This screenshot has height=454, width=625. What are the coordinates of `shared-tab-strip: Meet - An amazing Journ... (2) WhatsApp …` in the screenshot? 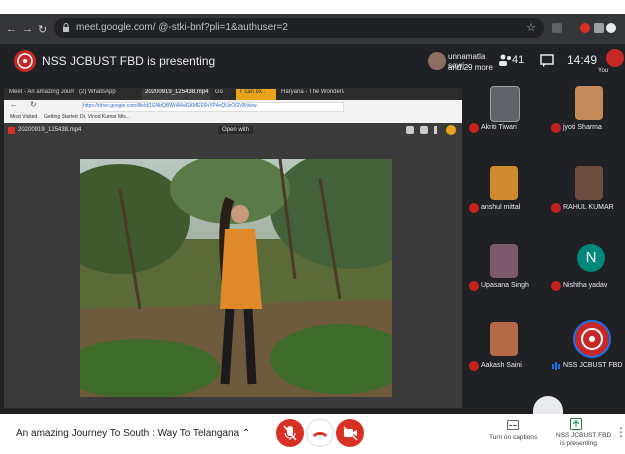 It's located at (233, 94).